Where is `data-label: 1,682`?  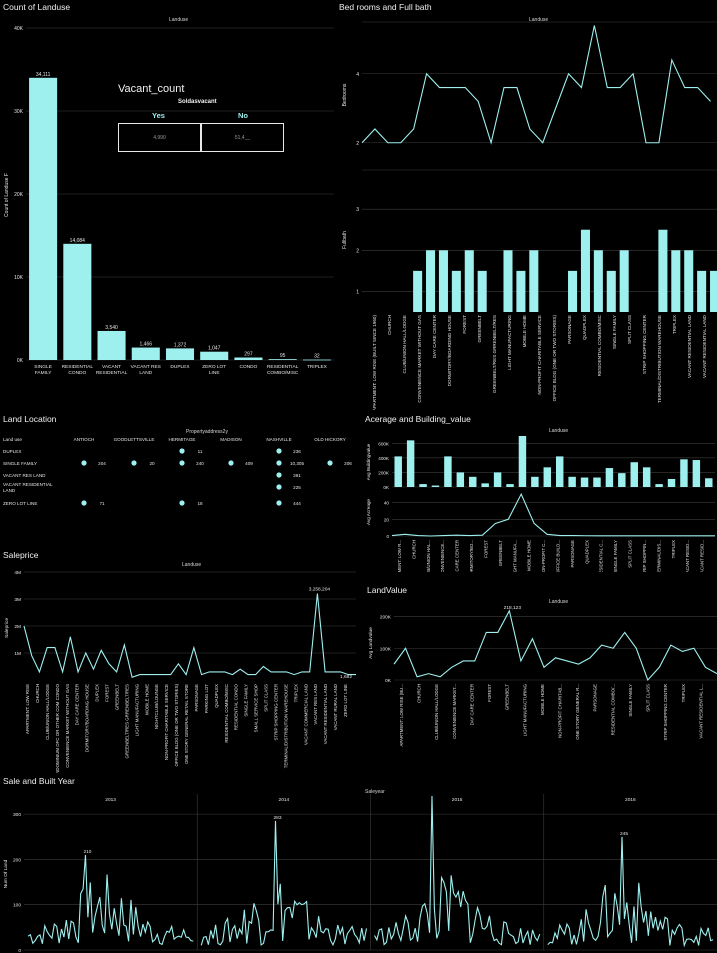 data-label: 1,682 is located at coordinates (346, 677).